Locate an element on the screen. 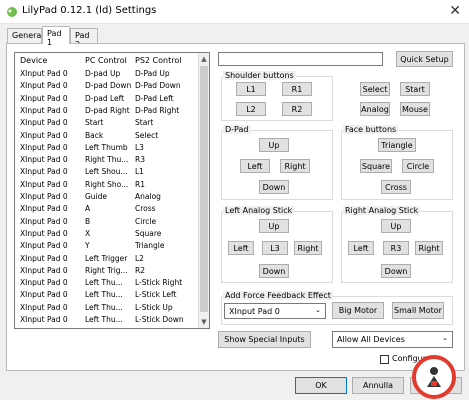 The image size is (469, 400). dpad-right-button: Right is located at coordinates (295, 166).